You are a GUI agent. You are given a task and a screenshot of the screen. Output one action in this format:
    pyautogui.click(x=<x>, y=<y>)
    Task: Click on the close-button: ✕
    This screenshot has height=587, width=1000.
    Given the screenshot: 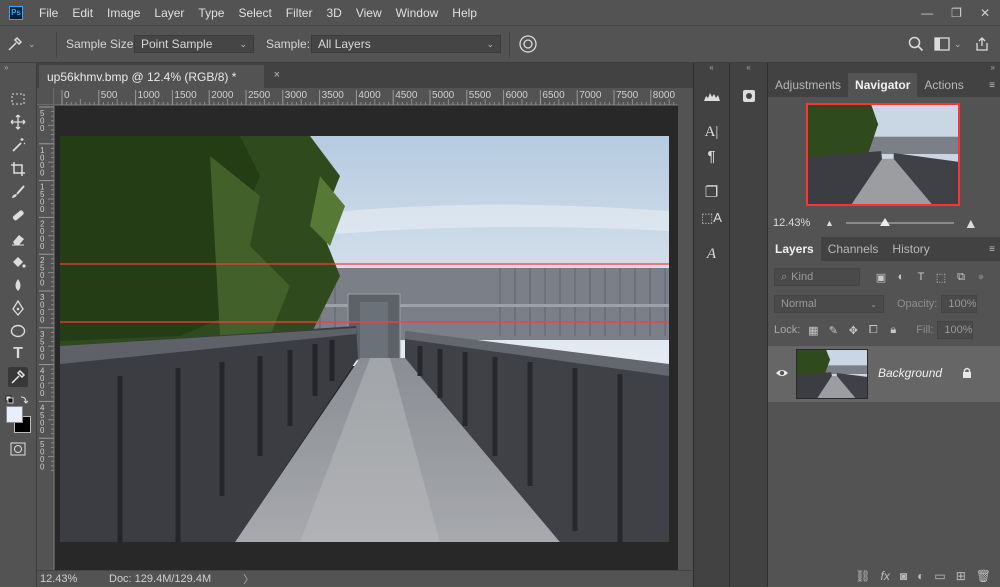 What is the action you would take?
    pyautogui.click(x=985, y=13)
    